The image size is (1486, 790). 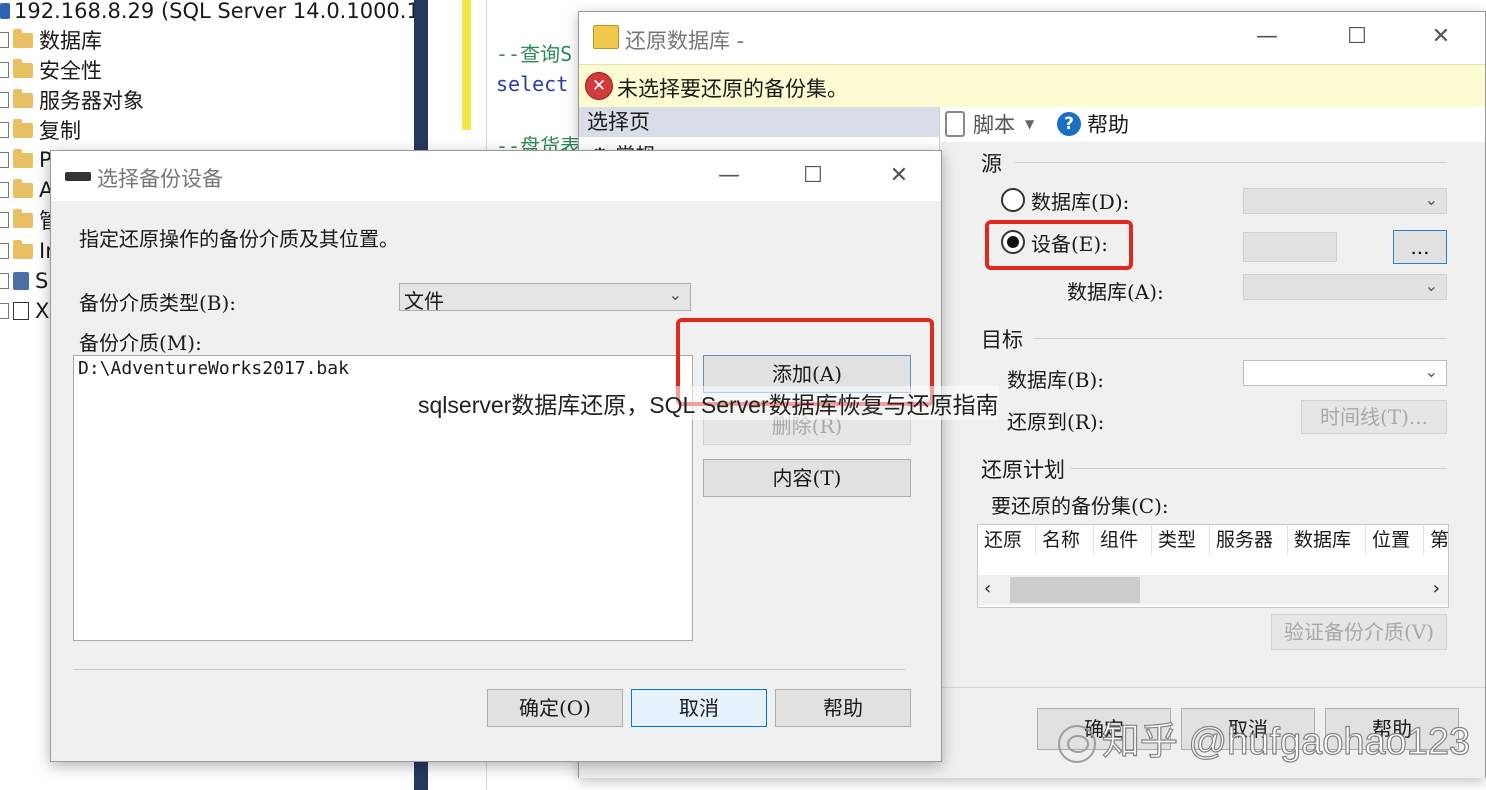 What do you see at coordinates (1290, 247) in the screenshot?
I see `device-path-field` at bounding box center [1290, 247].